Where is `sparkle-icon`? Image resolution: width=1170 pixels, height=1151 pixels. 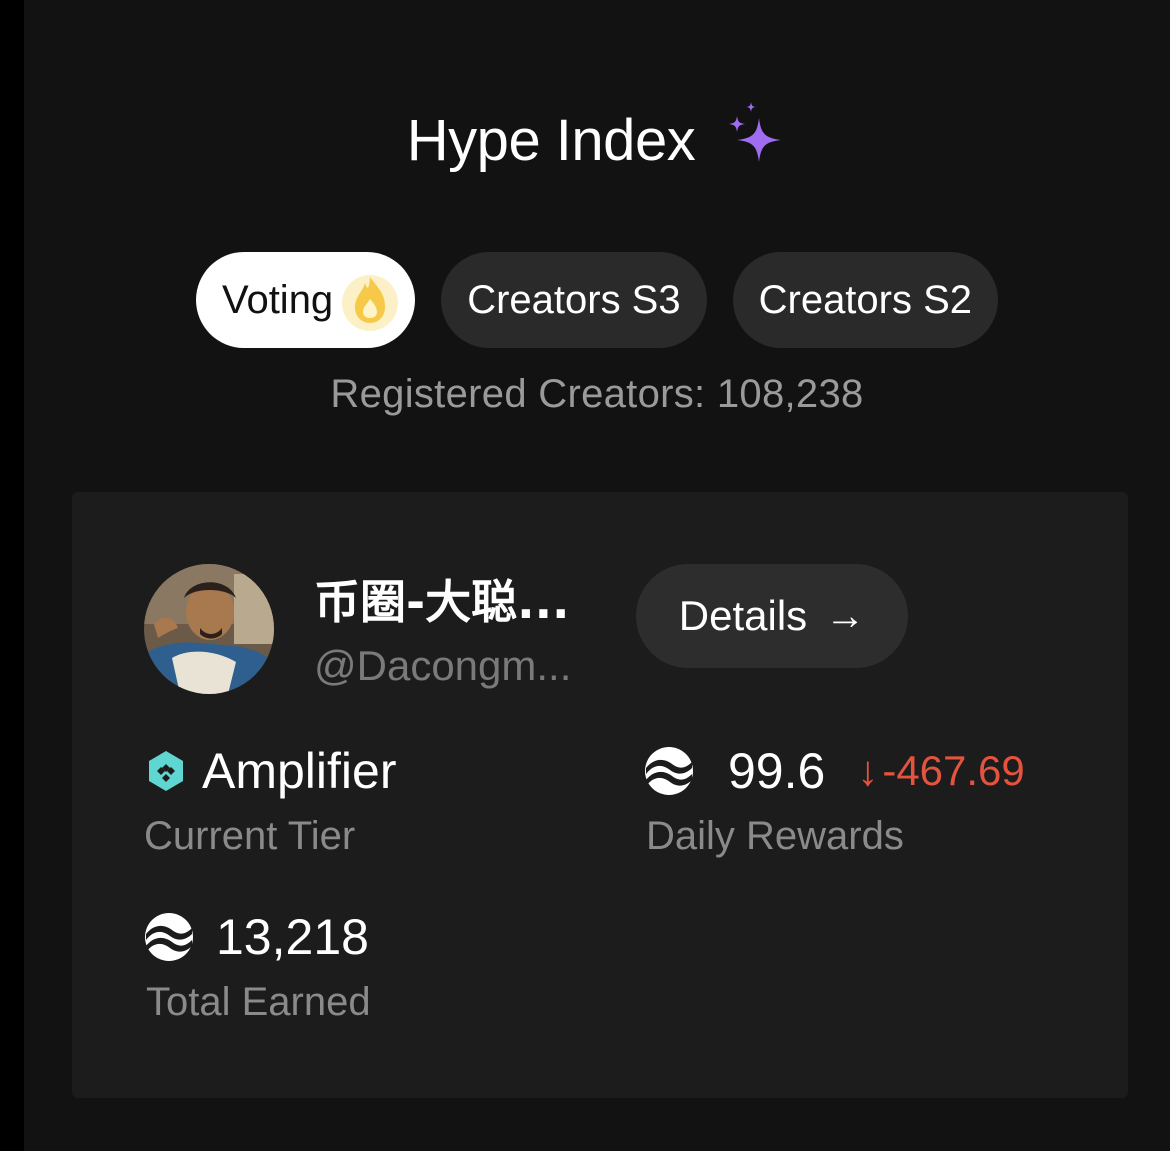 sparkle-icon is located at coordinates (755, 132).